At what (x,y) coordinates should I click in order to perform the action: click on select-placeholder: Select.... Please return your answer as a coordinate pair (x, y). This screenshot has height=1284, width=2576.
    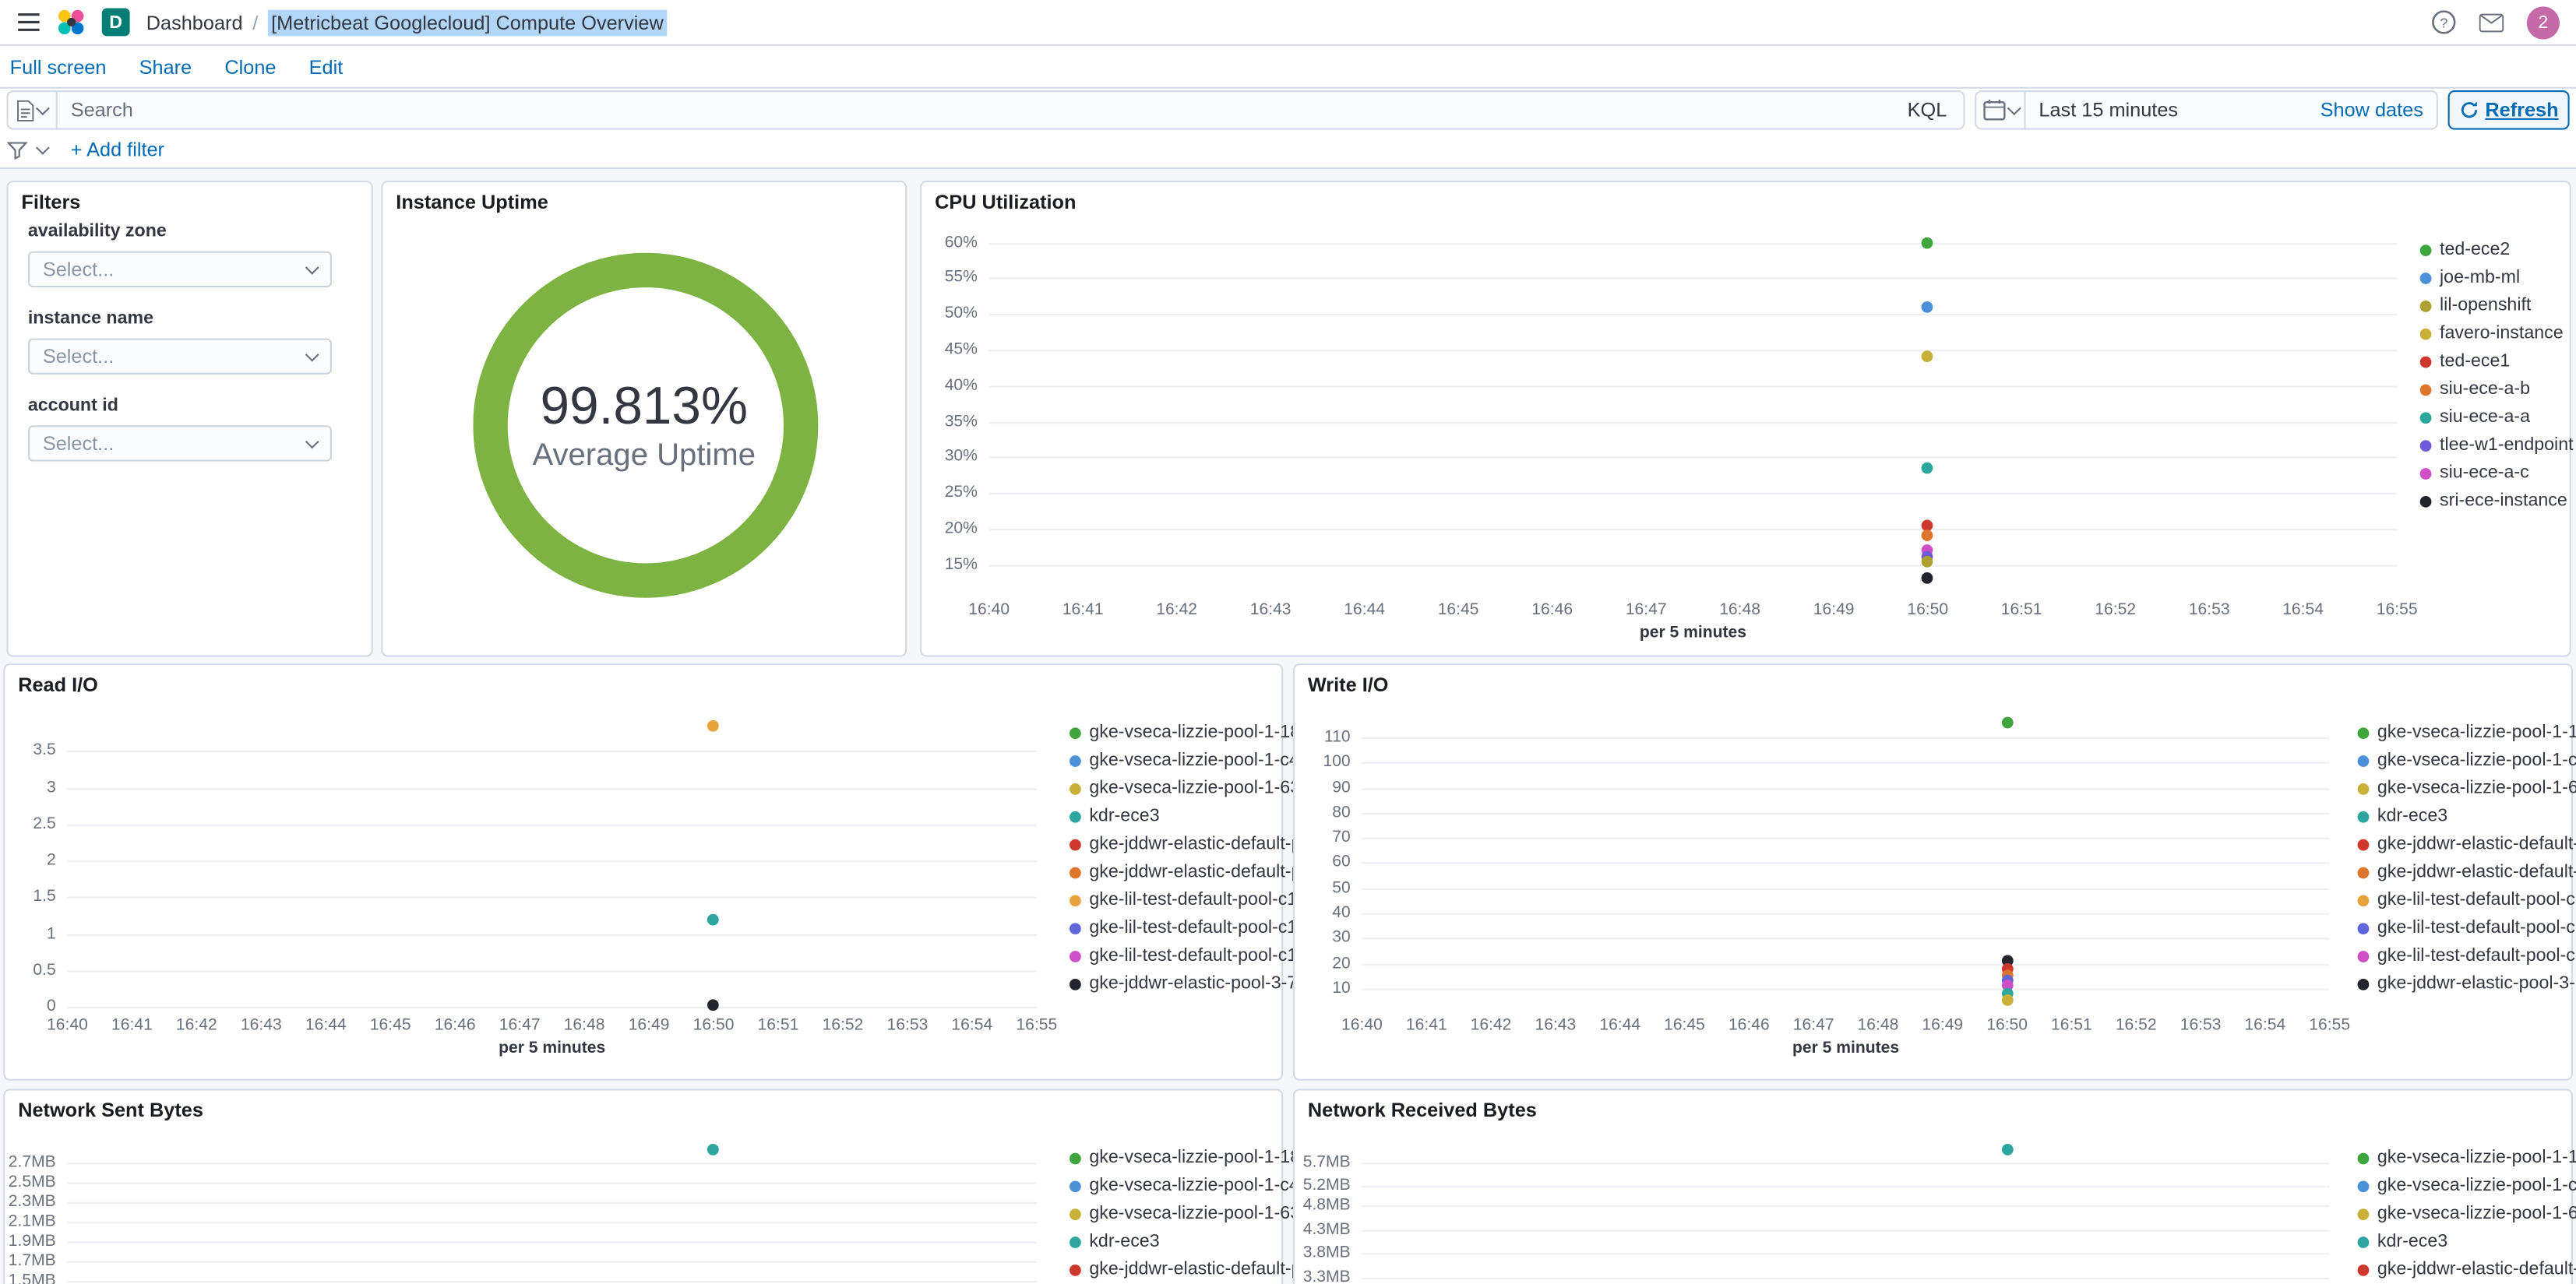
    Looking at the image, I should click on (78, 269).